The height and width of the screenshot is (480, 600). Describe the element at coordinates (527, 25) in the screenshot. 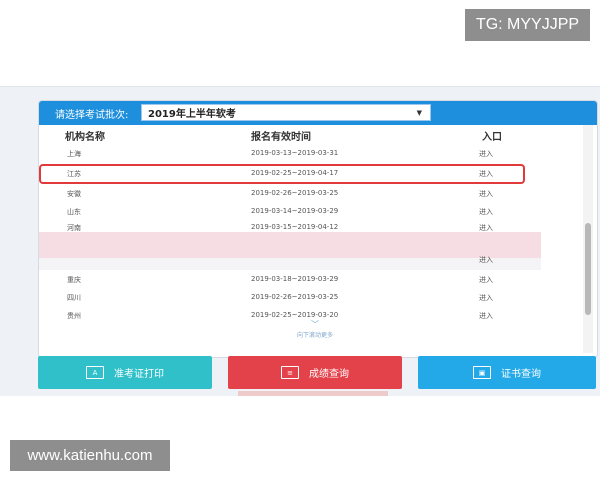

I see `tg-watermark-badge: TG: MYYJJPP` at that location.